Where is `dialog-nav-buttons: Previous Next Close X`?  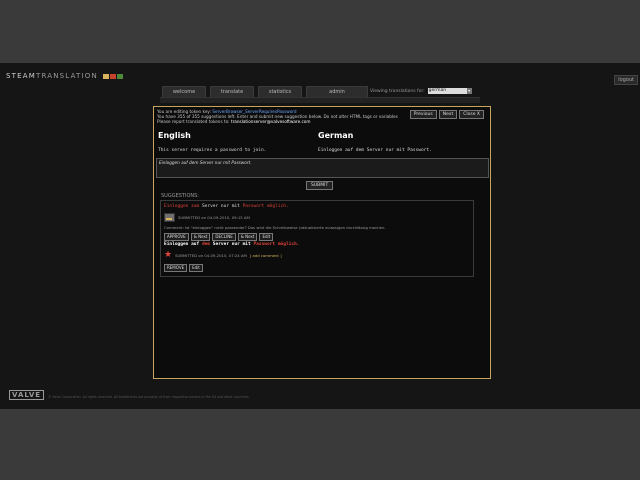 dialog-nav-buttons: Previous Next Close X is located at coordinates (446, 114).